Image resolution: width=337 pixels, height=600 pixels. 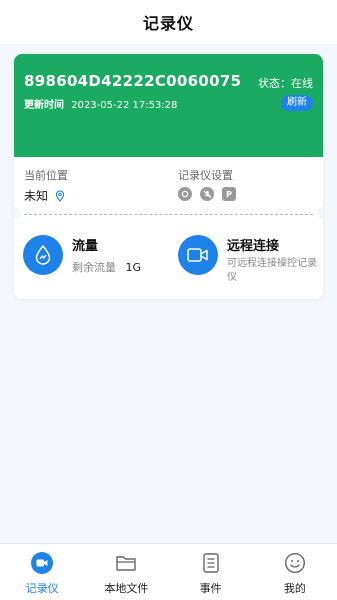 What do you see at coordinates (42, 563) in the screenshot?
I see `dashcam-icon` at bounding box center [42, 563].